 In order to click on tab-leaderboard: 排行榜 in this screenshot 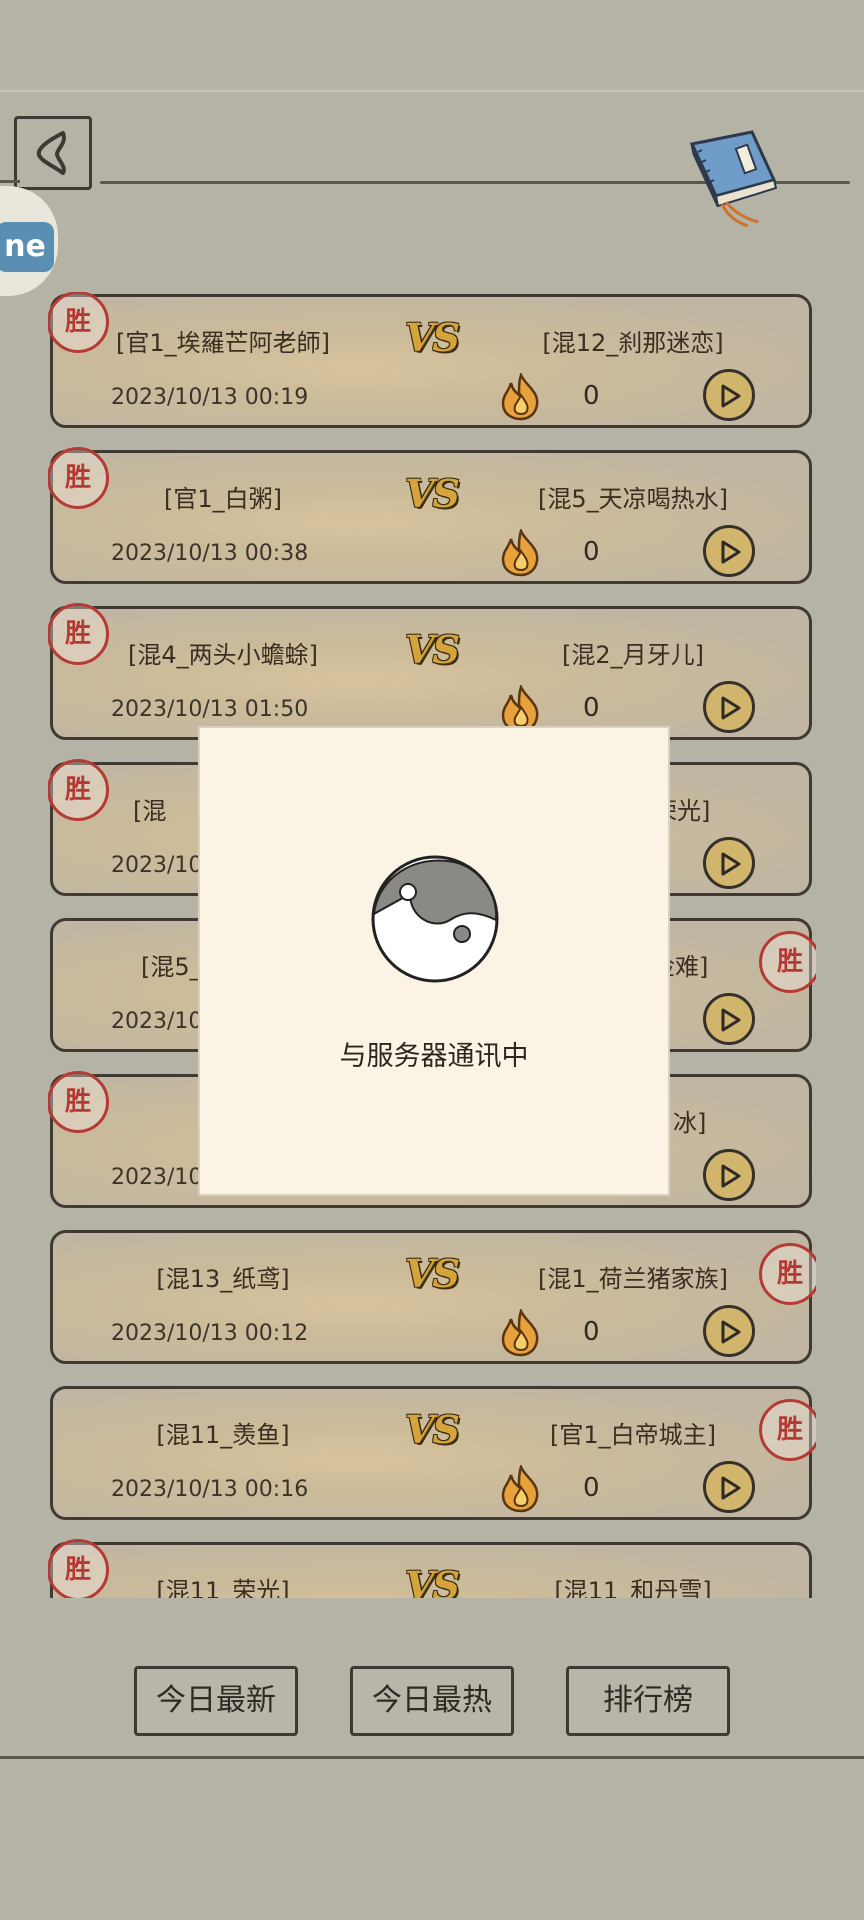, I will do `click(648, 1701)`.